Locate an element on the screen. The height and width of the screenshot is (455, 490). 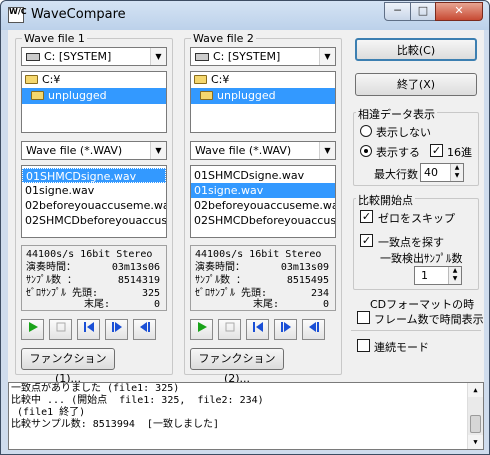
drive-select-1: C: [SYSTEM] ▼ is located at coordinates (94, 56).